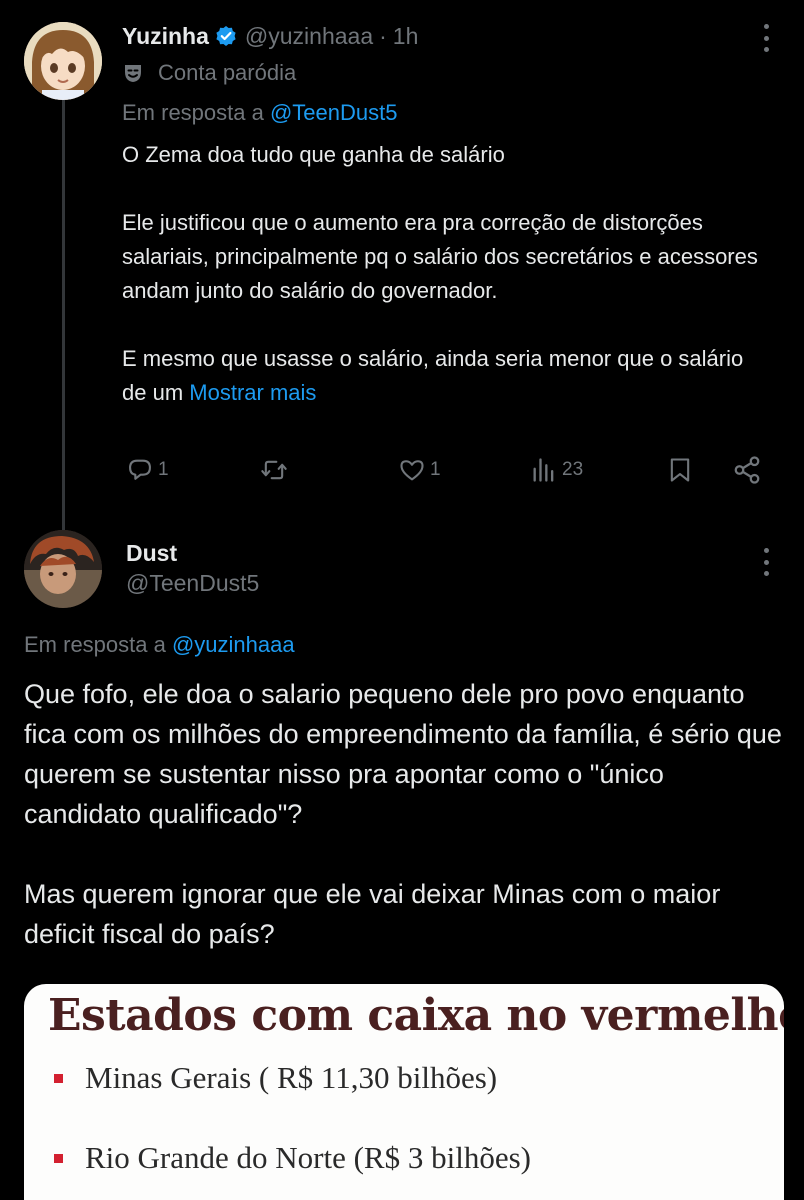 This screenshot has height=1200, width=804. What do you see at coordinates (446, 470) in the screenshot?
I see `tweet1-action-bar: 1 1 23` at bounding box center [446, 470].